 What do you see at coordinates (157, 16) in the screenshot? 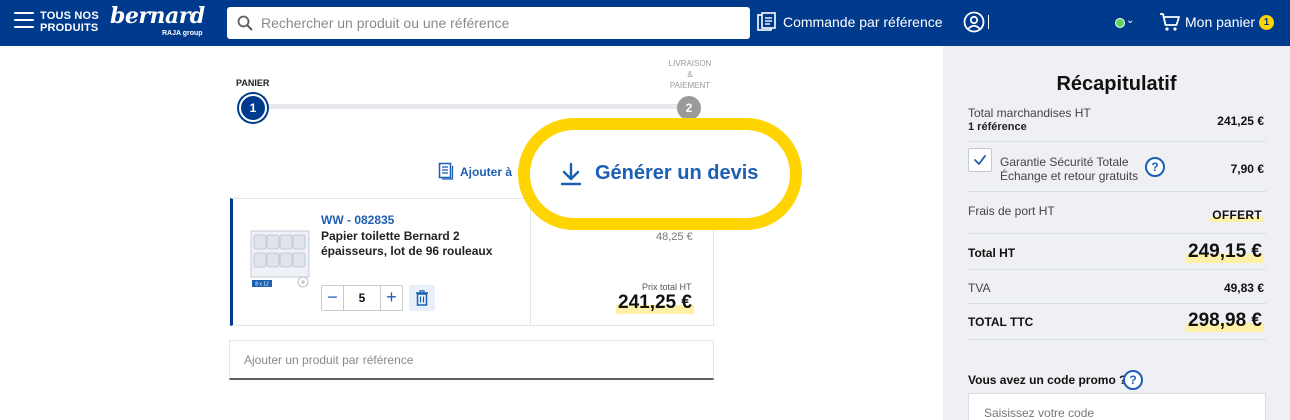
I see `logo-text: bernard` at bounding box center [157, 16].